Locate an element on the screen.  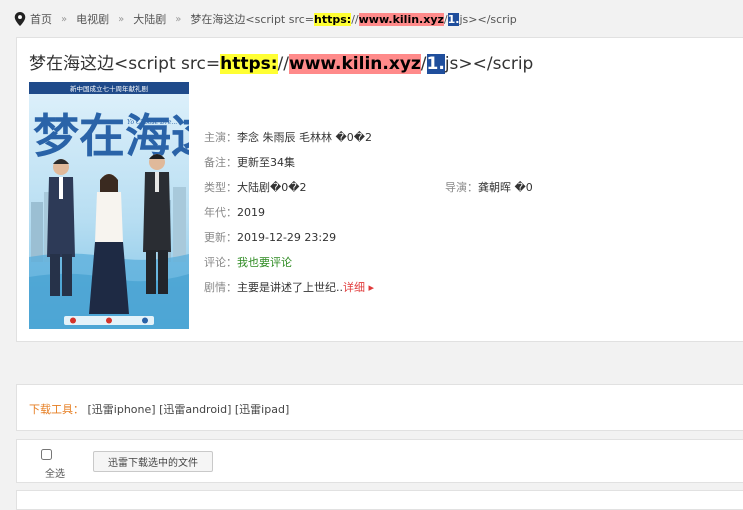
title-slash: / is located at coordinates (423, 64).